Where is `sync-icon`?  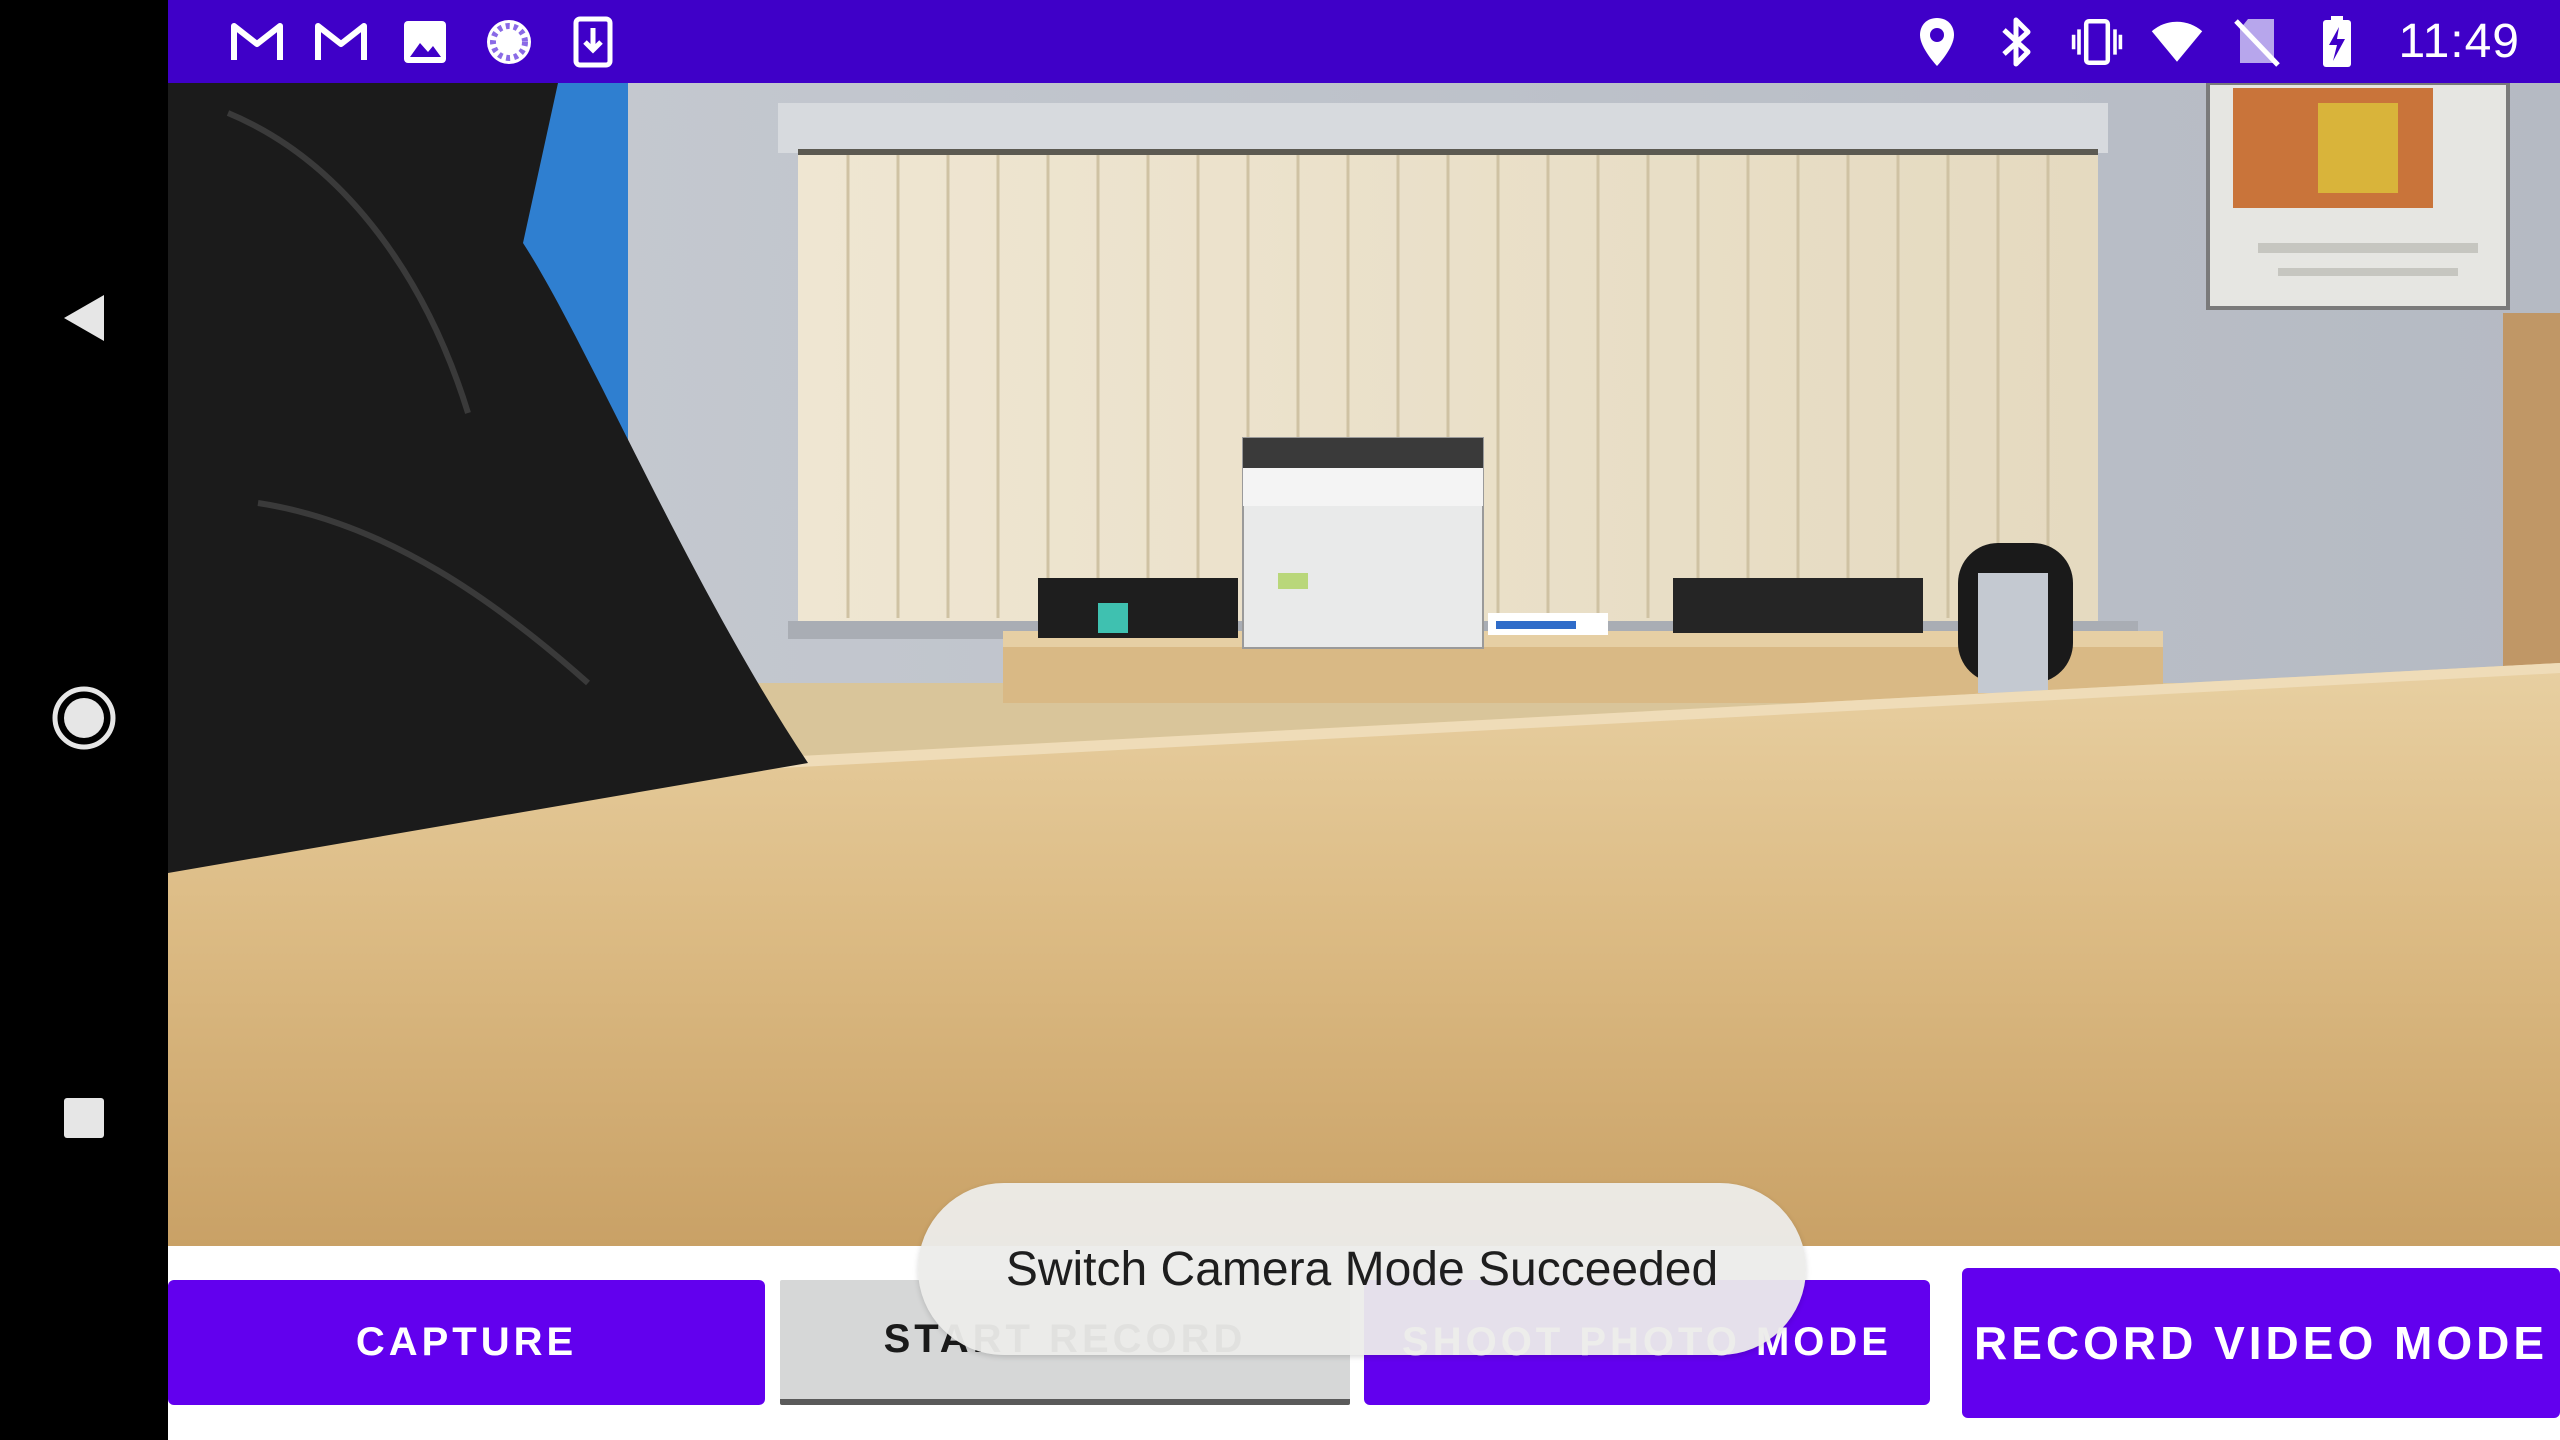 sync-icon is located at coordinates (509, 42).